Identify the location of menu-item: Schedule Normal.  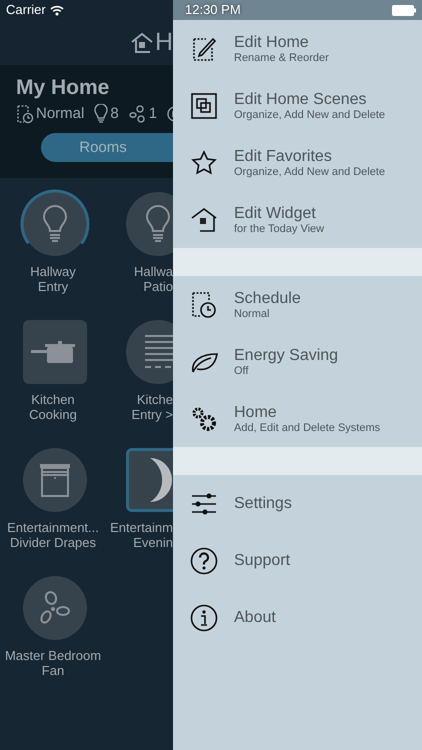
(297, 304).